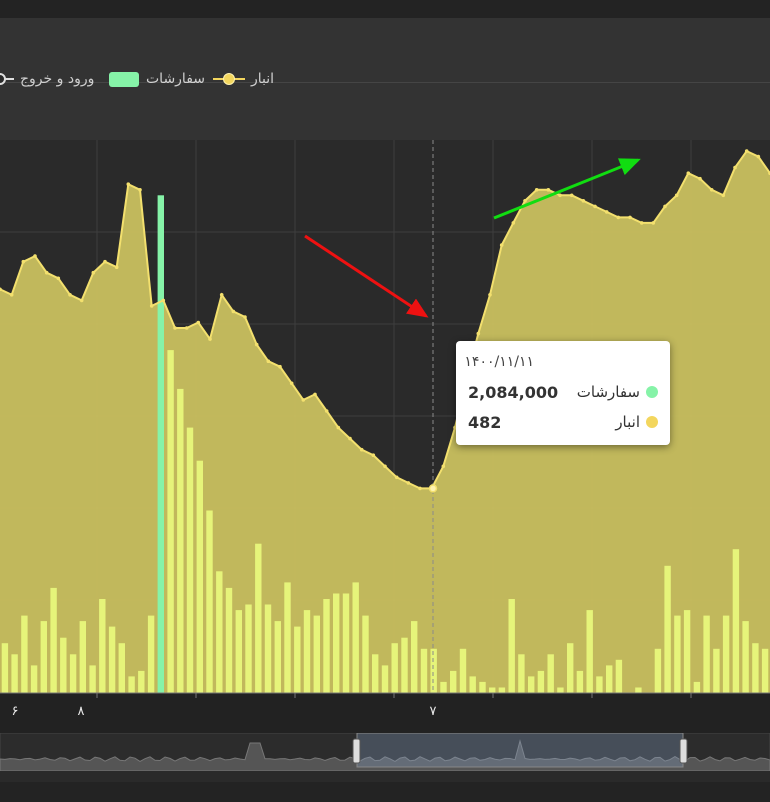  I want to click on x-axis-band, so click(385, 713).